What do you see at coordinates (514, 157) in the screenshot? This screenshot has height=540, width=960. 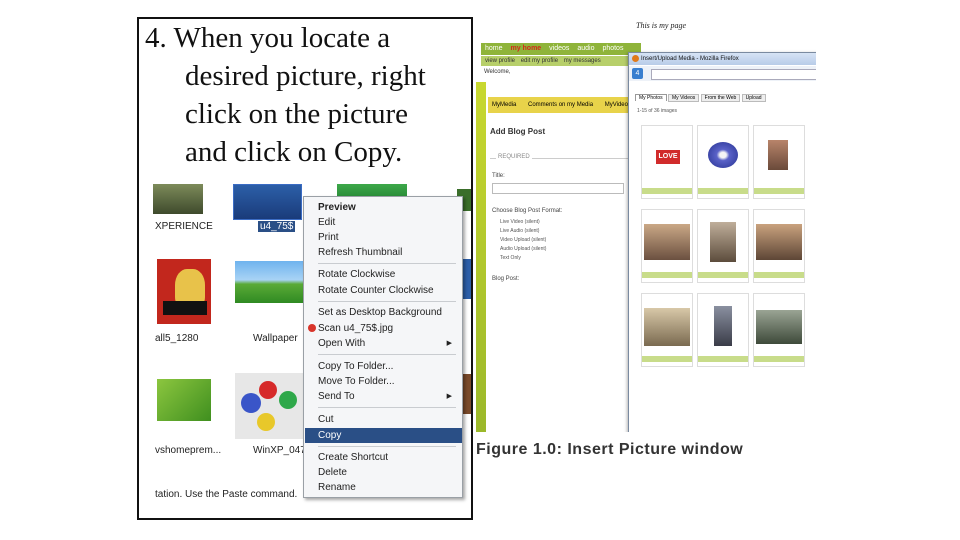 I see `required-label: REQUIRED` at bounding box center [514, 157].